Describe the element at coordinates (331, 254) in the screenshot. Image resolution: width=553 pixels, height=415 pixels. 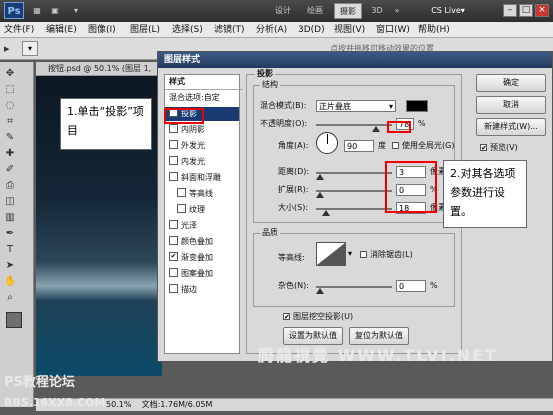
I see `contour-picker` at that location.